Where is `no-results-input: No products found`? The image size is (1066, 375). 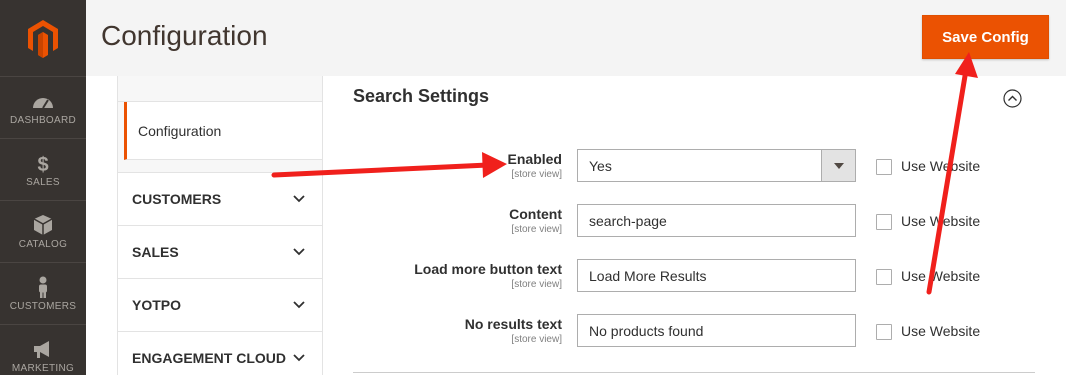 no-results-input: No products found is located at coordinates (716, 330).